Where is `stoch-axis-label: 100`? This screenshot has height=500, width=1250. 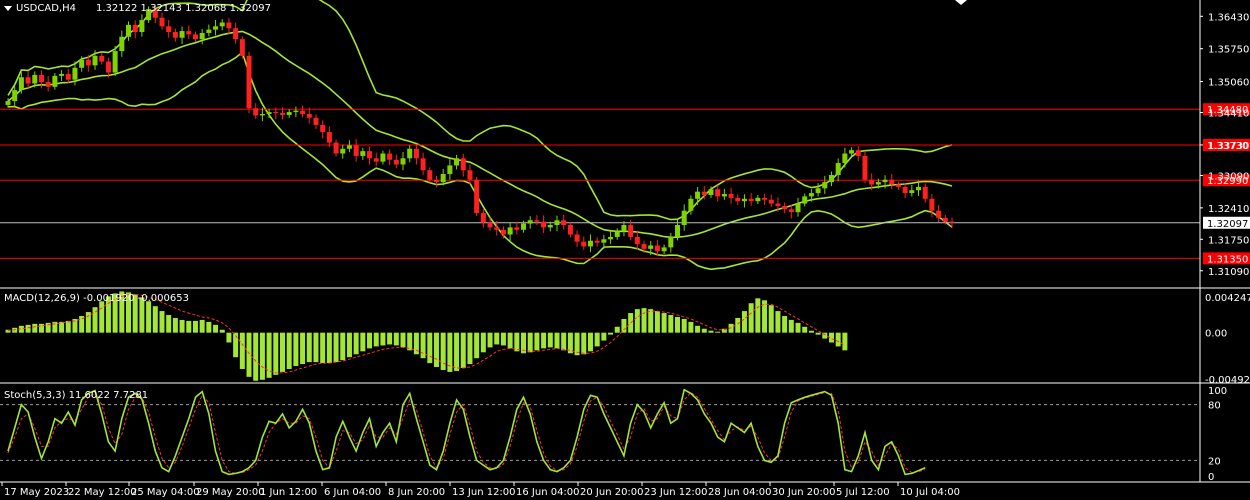 stoch-axis-label: 100 is located at coordinates (1217, 391).